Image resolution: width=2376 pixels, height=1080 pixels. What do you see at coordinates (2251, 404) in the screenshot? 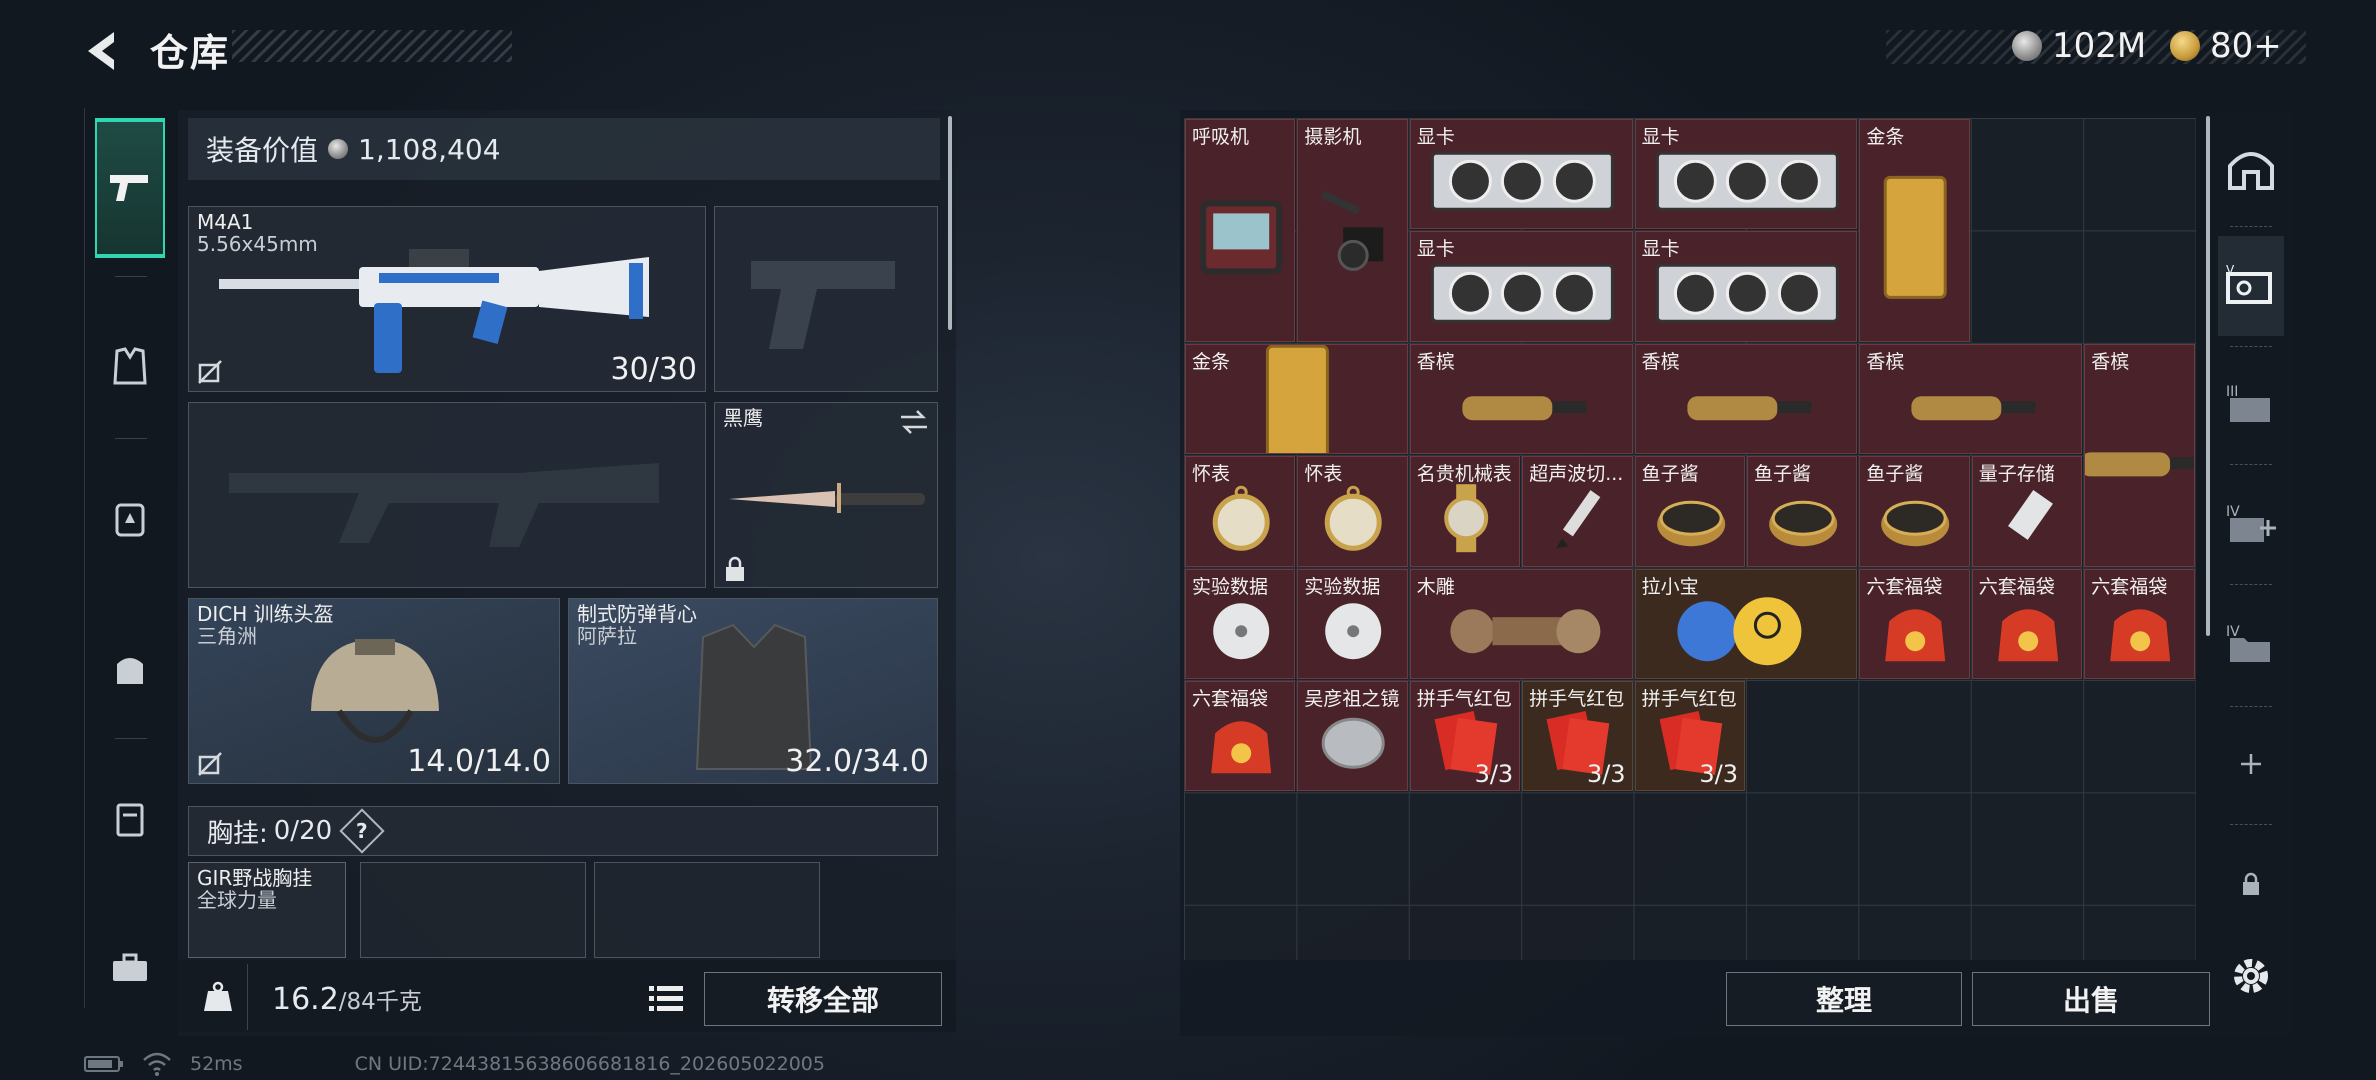
I see `tier-3-icon: III` at bounding box center [2251, 404].